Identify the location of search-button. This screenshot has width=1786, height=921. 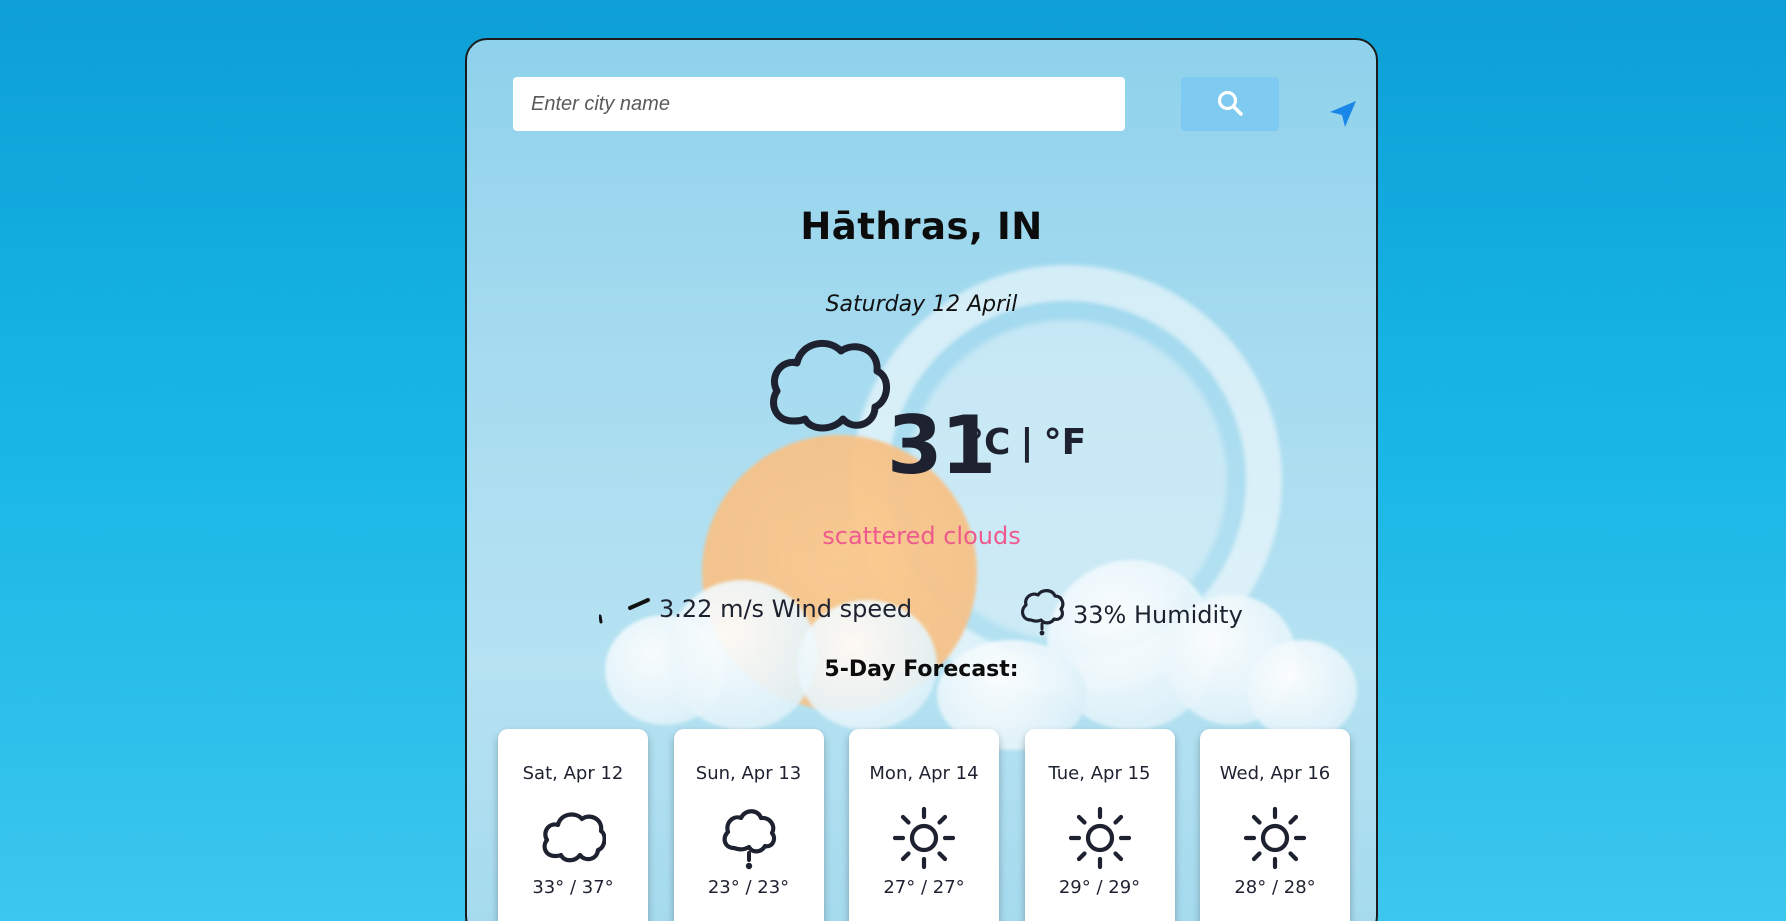
(1230, 104).